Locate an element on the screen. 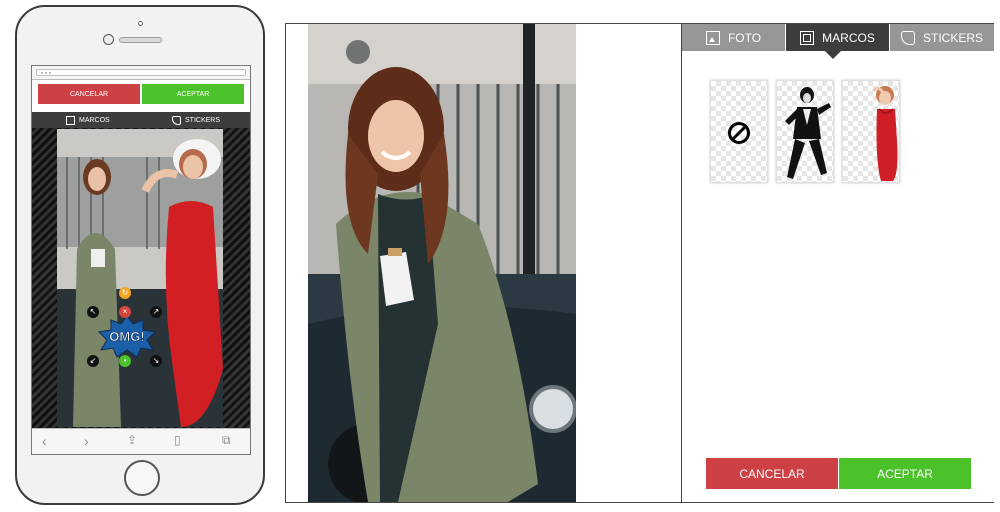 The image size is (1000, 512). resize-top-left-icon: ↖ is located at coordinates (93, 312).